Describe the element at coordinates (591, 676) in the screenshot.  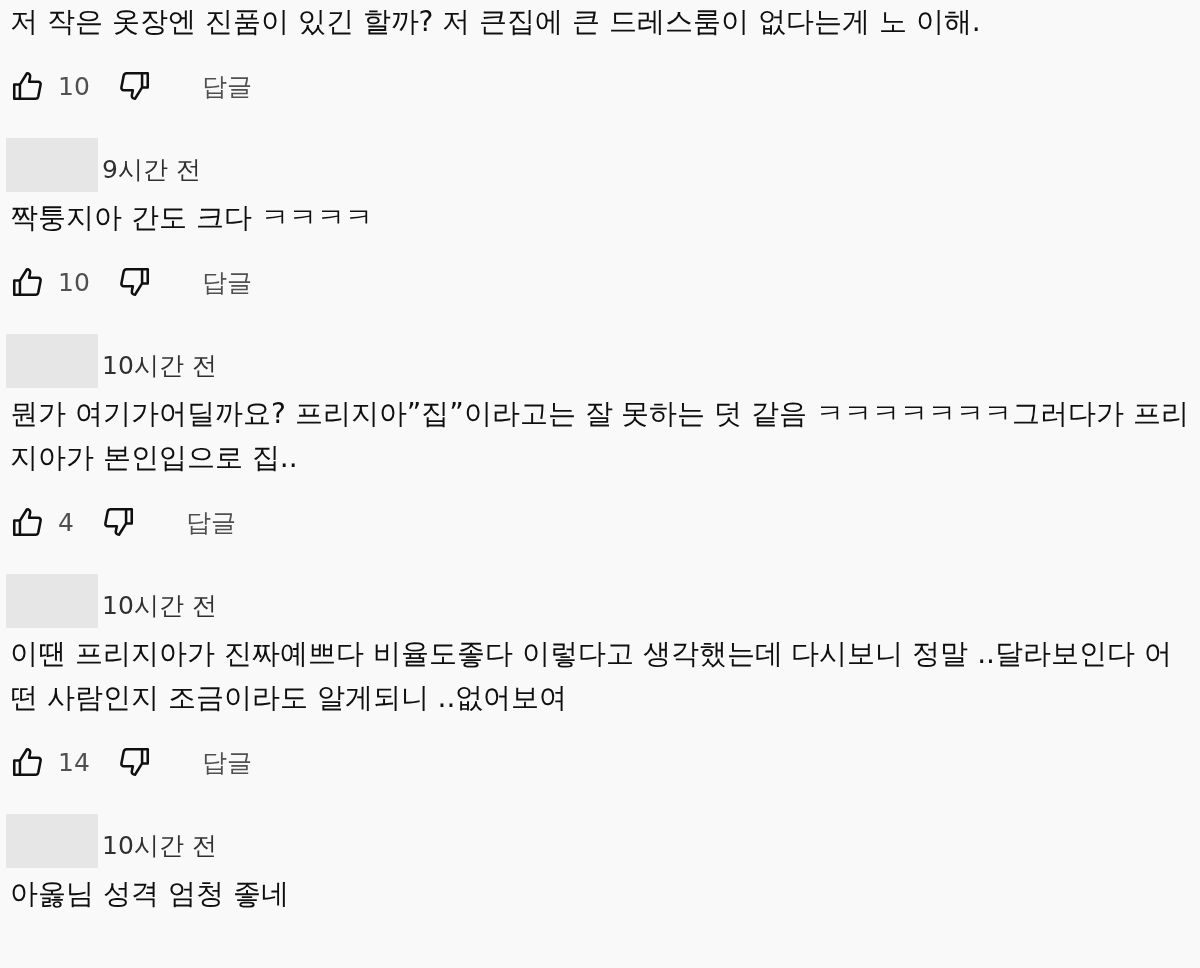
I see `comment-text: 이땐 프리지아가 진짜예쁘다 비율도좋다 이렇다고 생각했는데 다시보니 정말 ..달라보인다 어떤 사람인지 조금이라도 알게되니 ..없어보여` at that location.